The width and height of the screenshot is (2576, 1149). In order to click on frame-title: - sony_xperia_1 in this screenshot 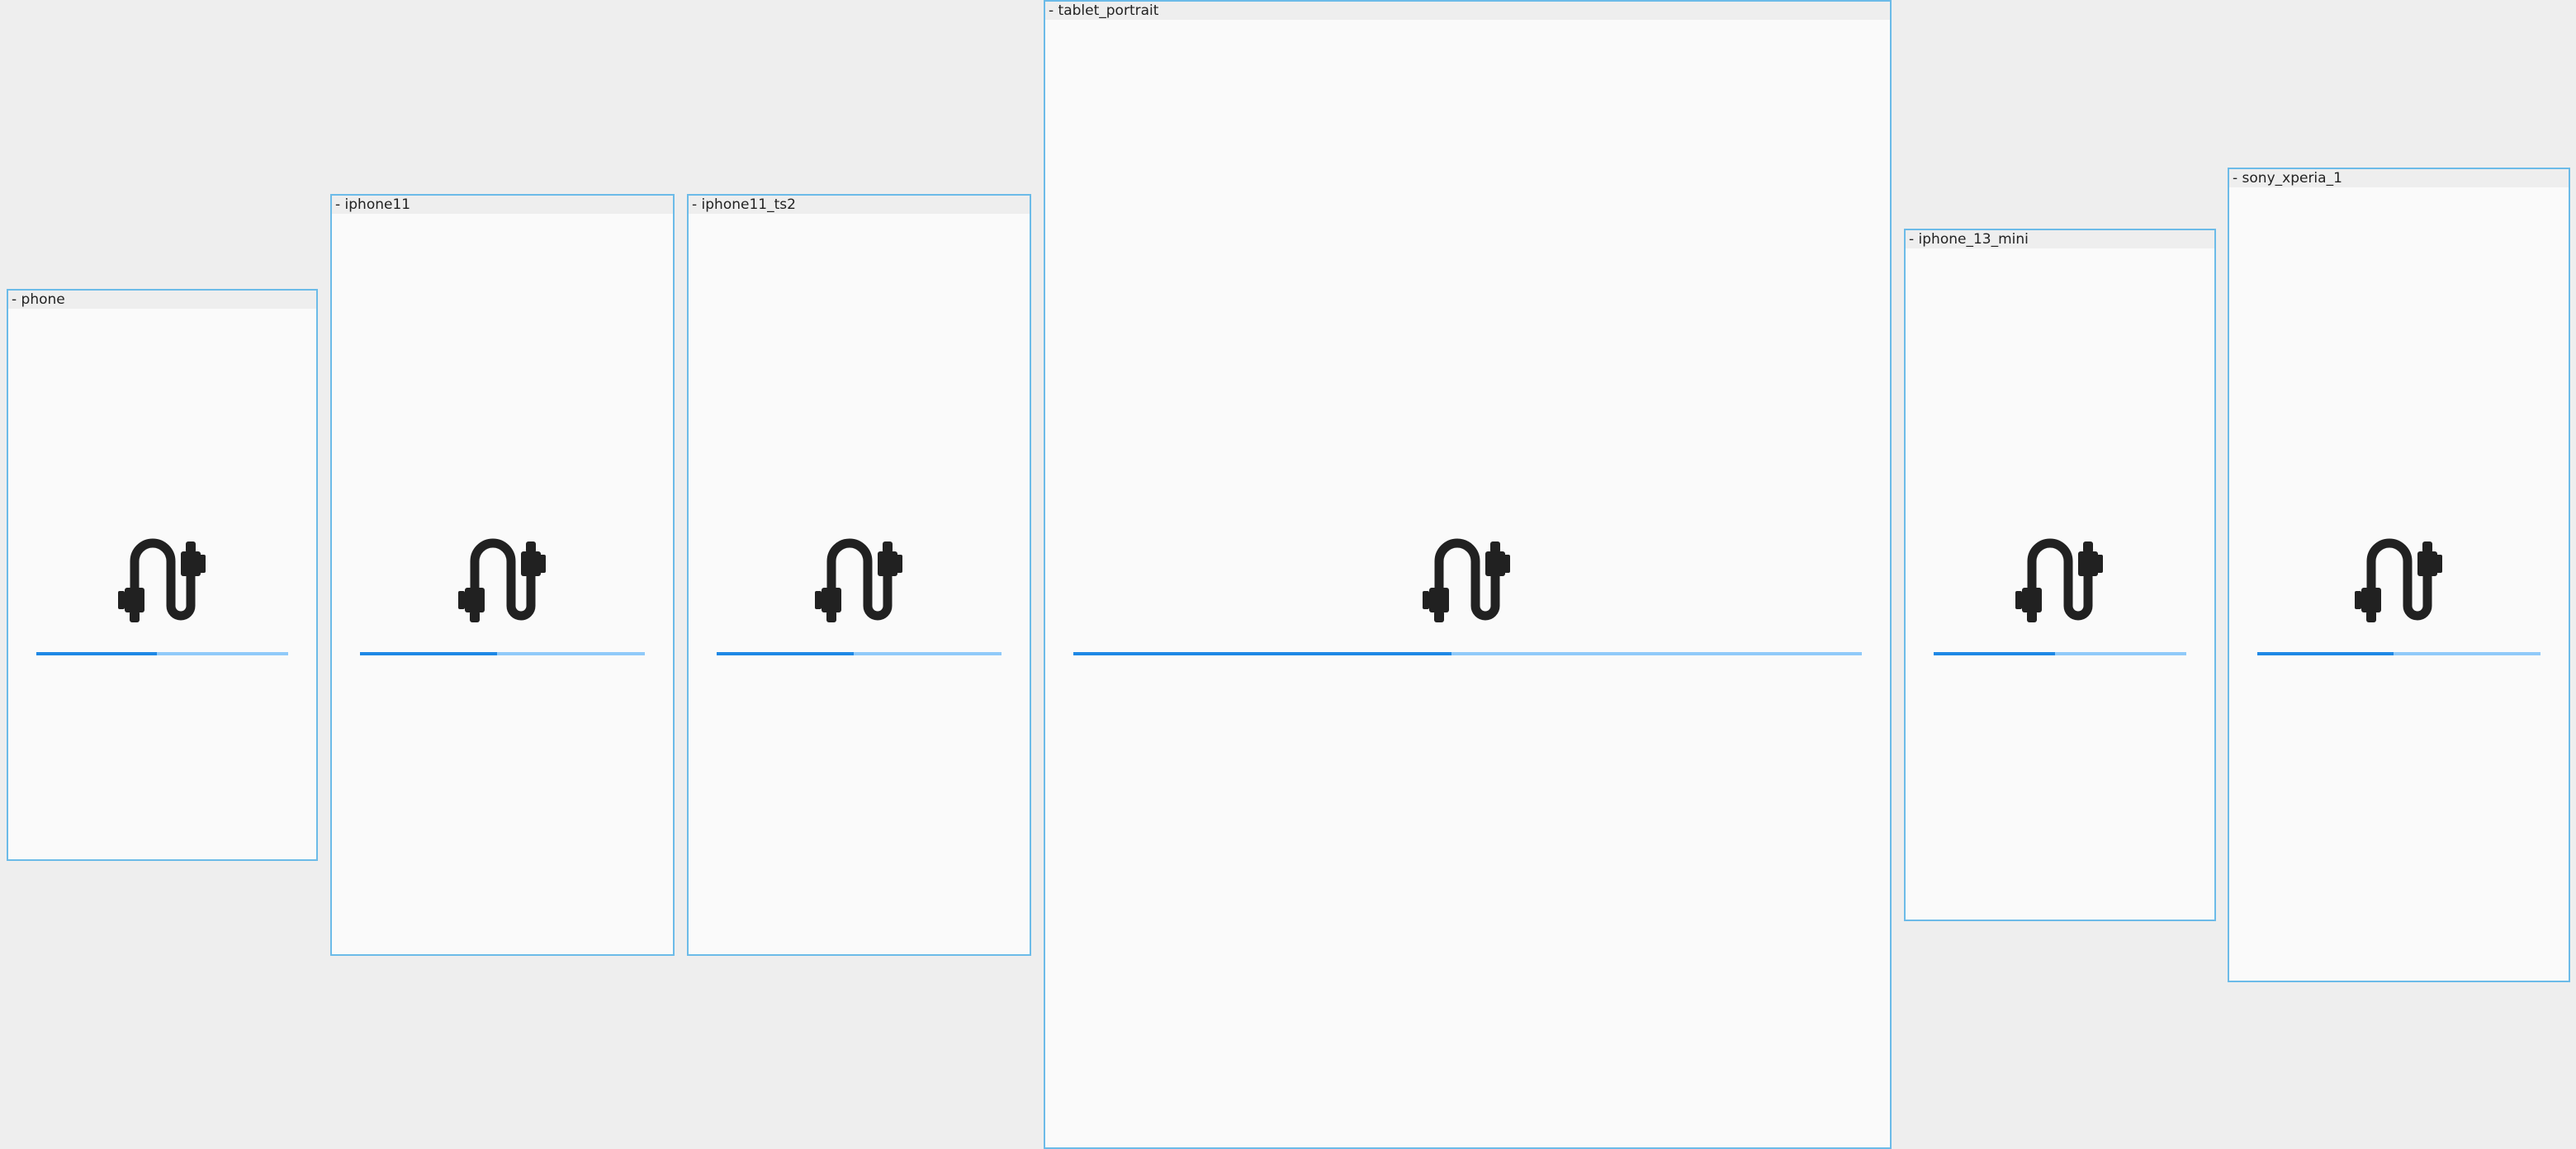, I will do `click(2399, 178)`.